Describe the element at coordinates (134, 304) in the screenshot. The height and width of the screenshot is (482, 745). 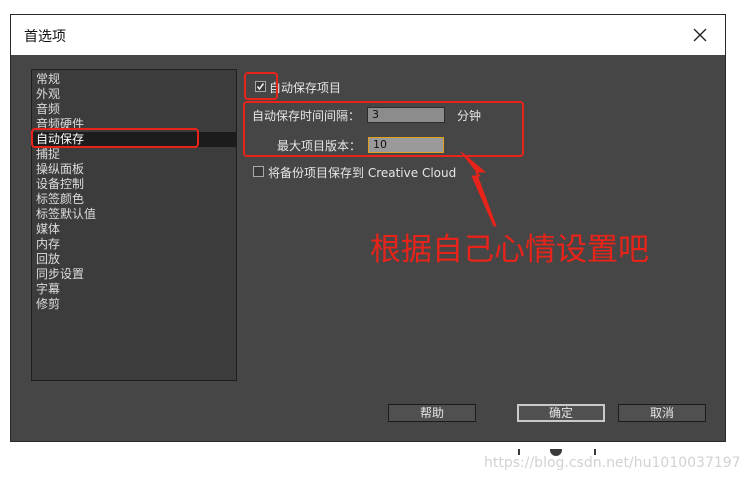
I see `sidebar-item: 修剪` at that location.